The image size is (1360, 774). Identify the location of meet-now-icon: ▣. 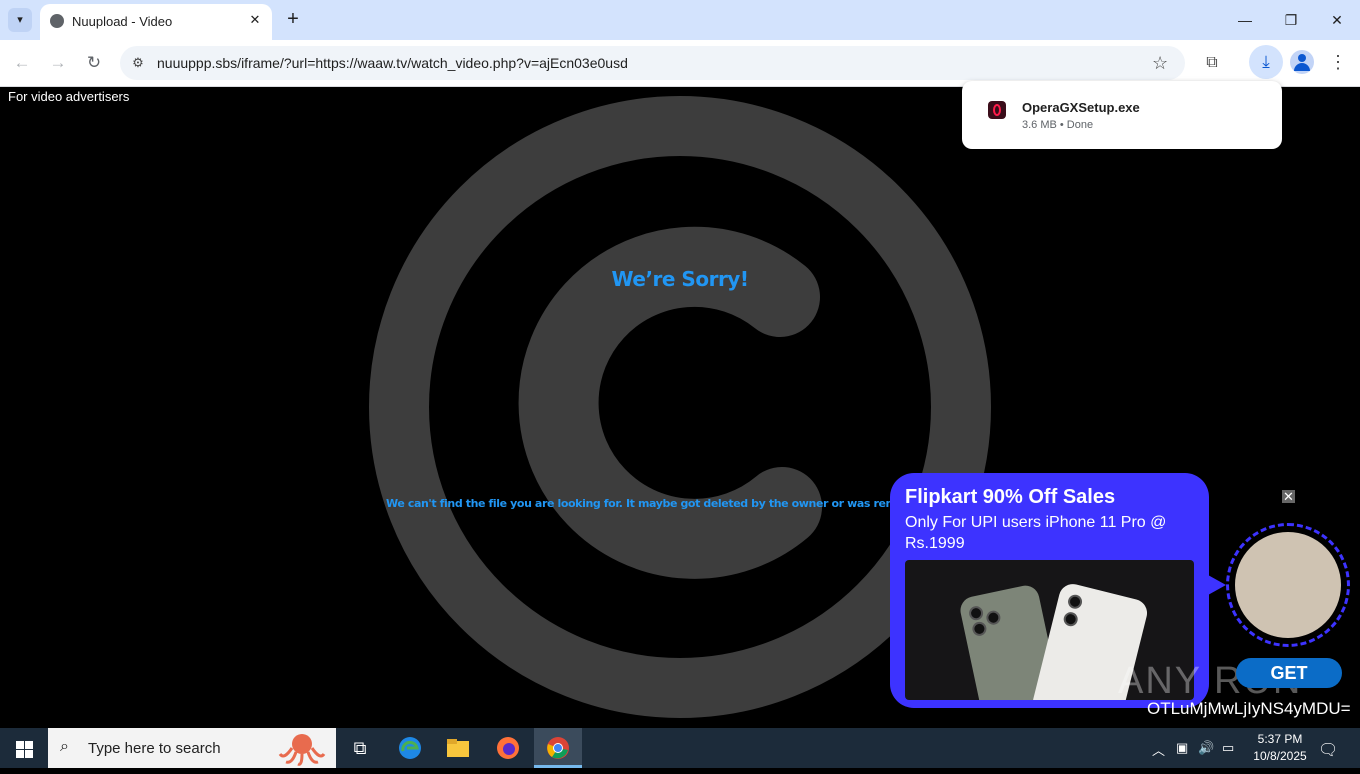
(1182, 748).